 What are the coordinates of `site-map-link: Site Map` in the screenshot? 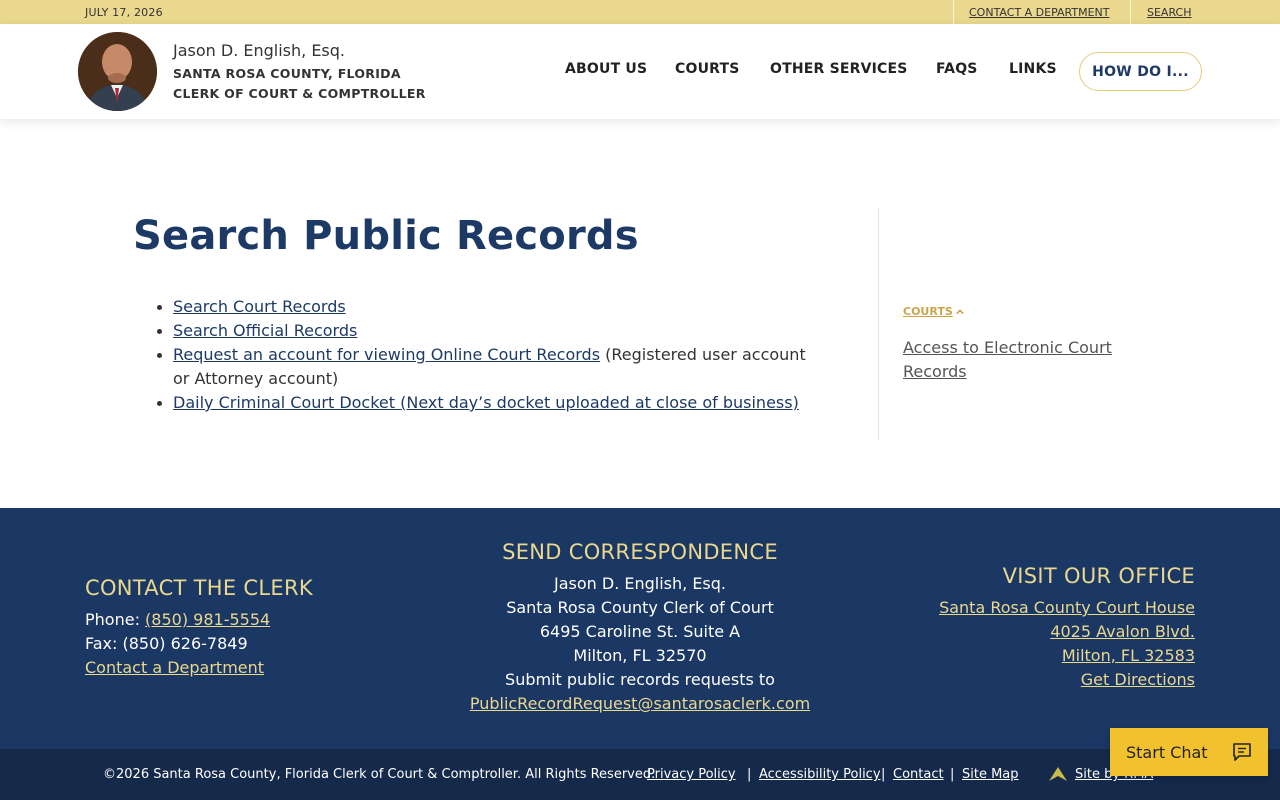 It's located at (990, 774).